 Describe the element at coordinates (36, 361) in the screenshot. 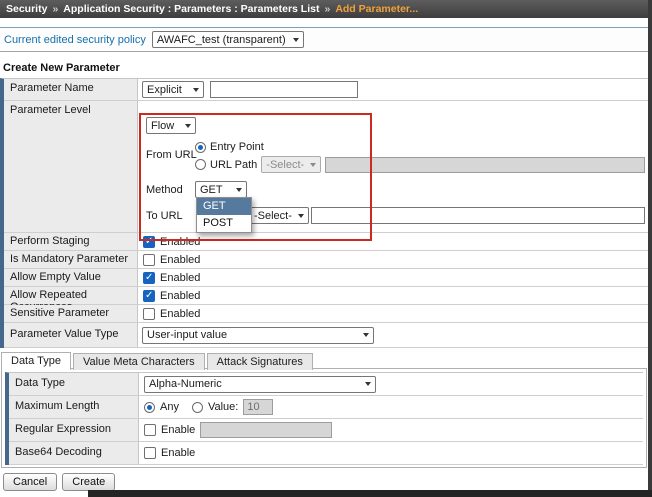

I see `tab-data-type: Data Type` at that location.